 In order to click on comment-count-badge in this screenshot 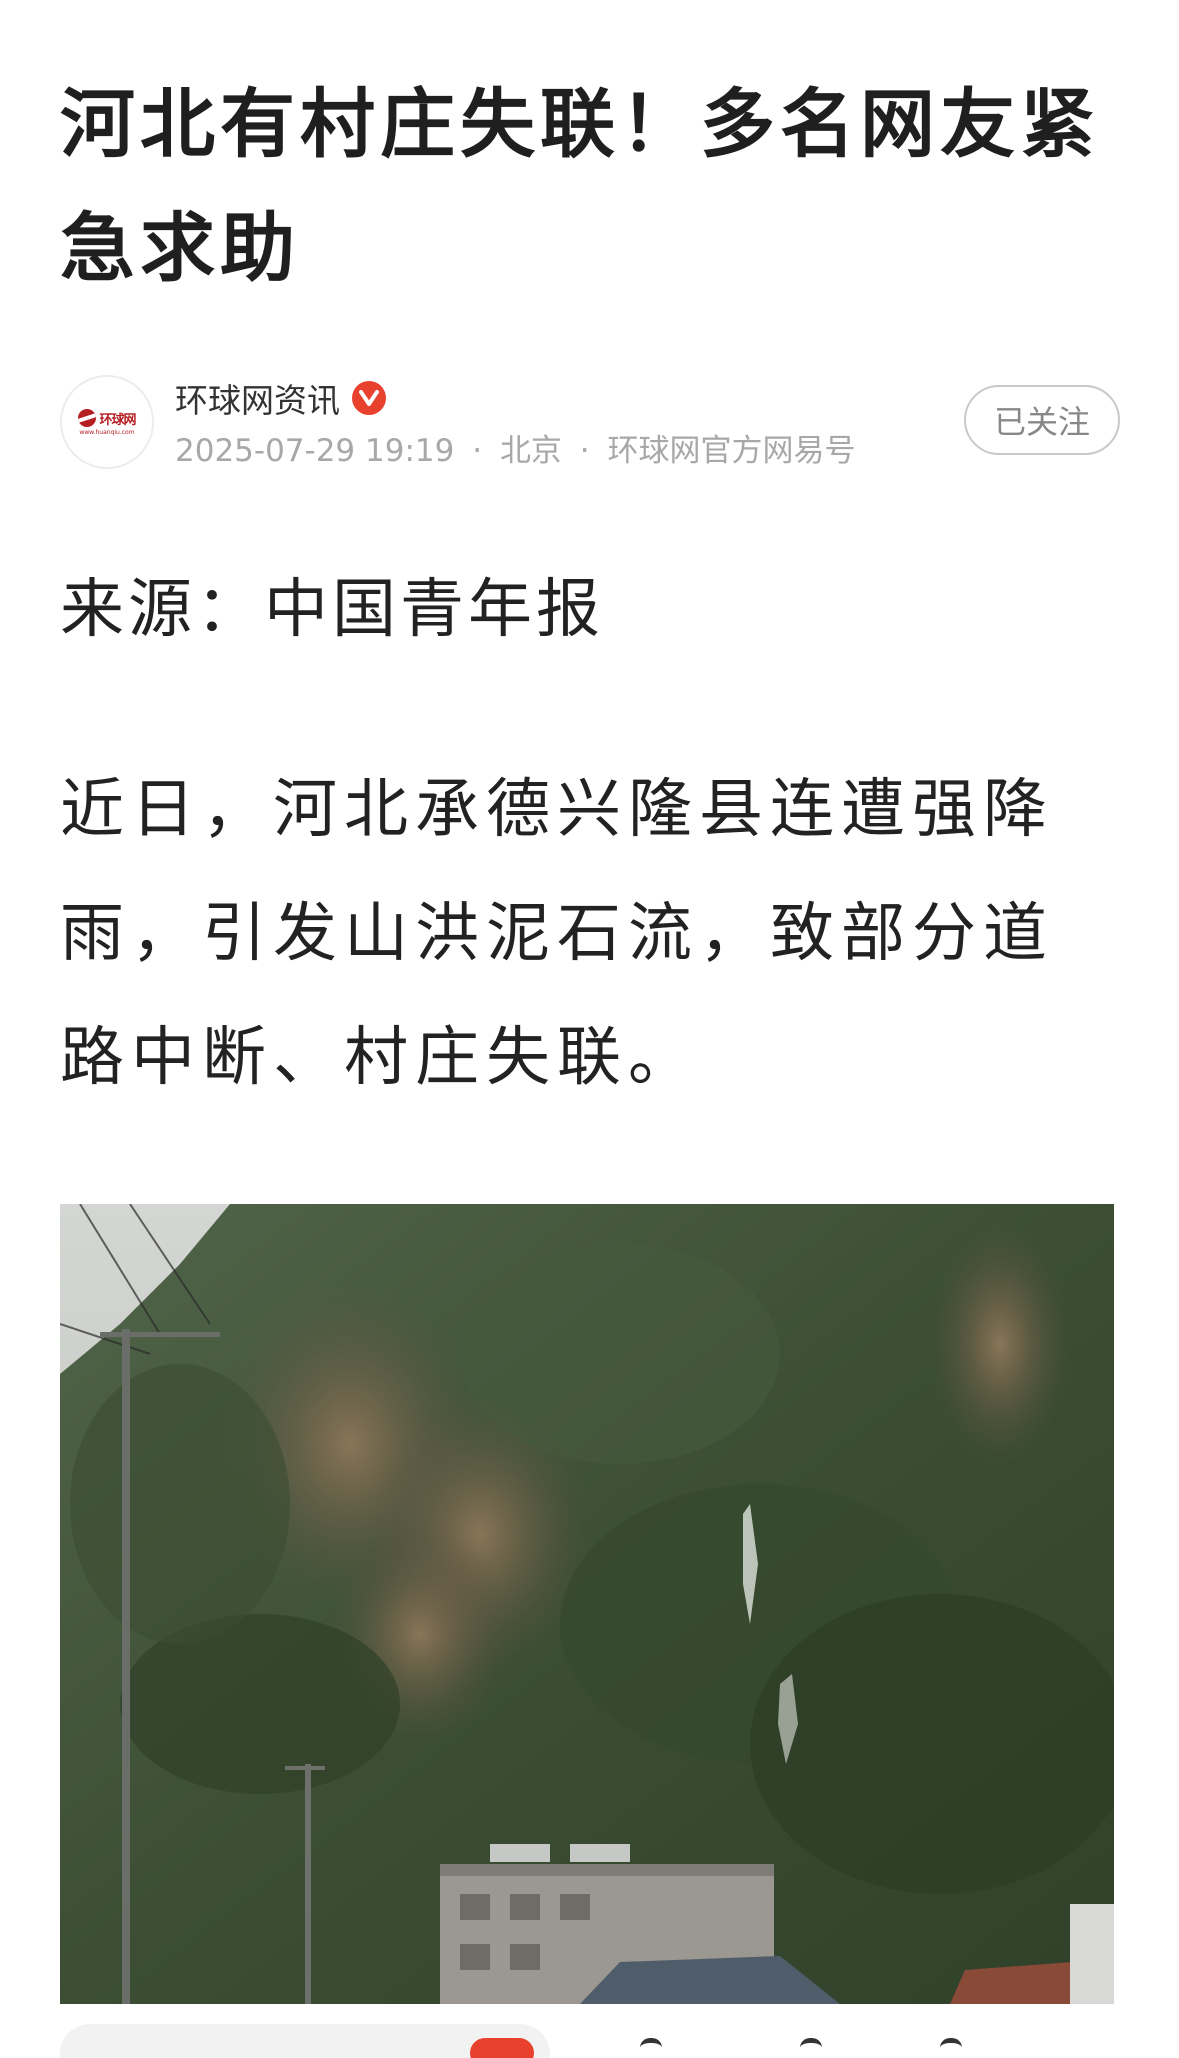, I will do `click(502, 2048)`.